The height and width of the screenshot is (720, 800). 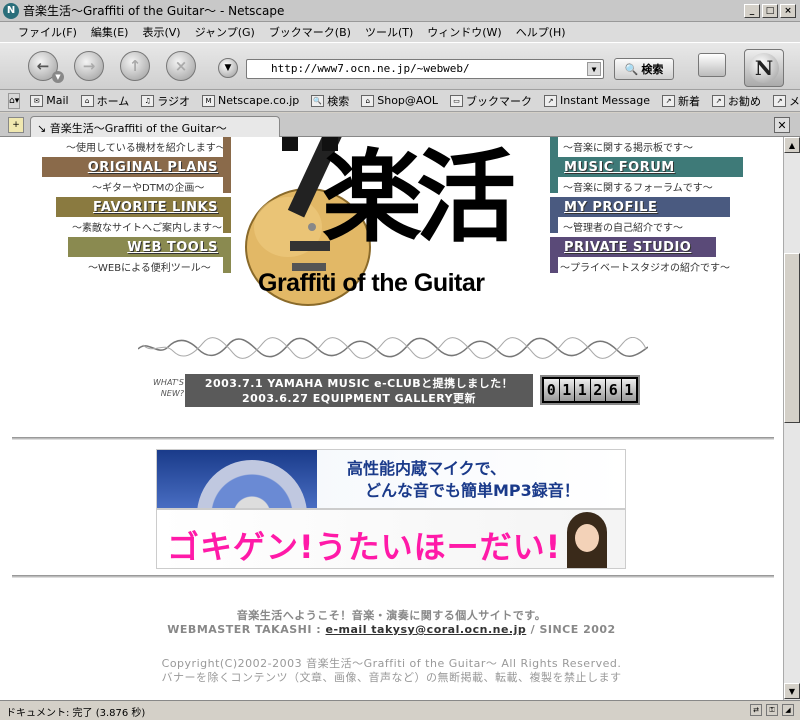 What do you see at coordinates (457, 100) in the screenshot?
I see `folder-icon: ▭` at bounding box center [457, 100].